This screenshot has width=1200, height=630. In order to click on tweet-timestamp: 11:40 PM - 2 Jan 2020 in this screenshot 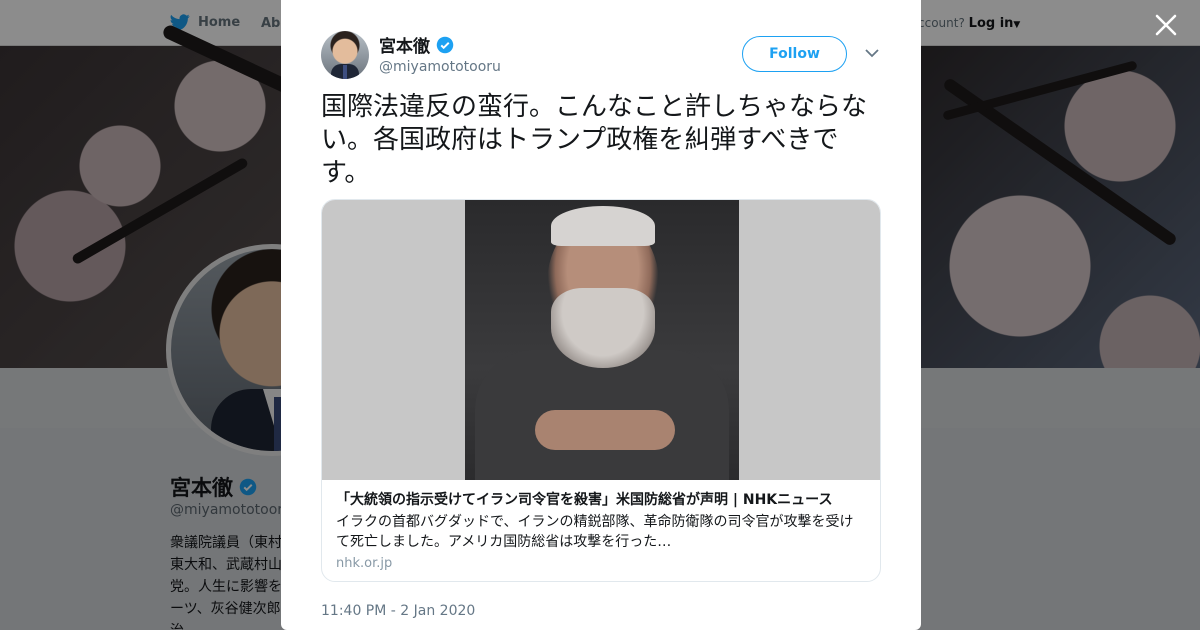, I will do `click(398, 611)`.